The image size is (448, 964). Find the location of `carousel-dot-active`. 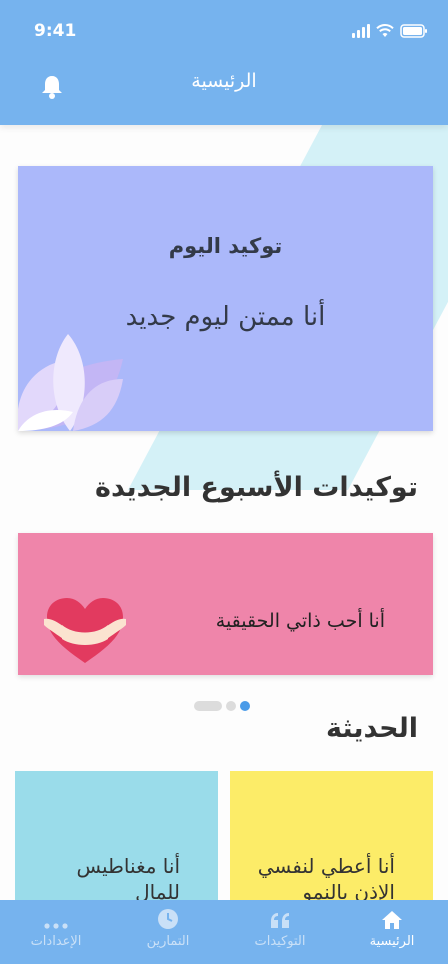

carousel-dot-active is located at coordinates (245, 706).